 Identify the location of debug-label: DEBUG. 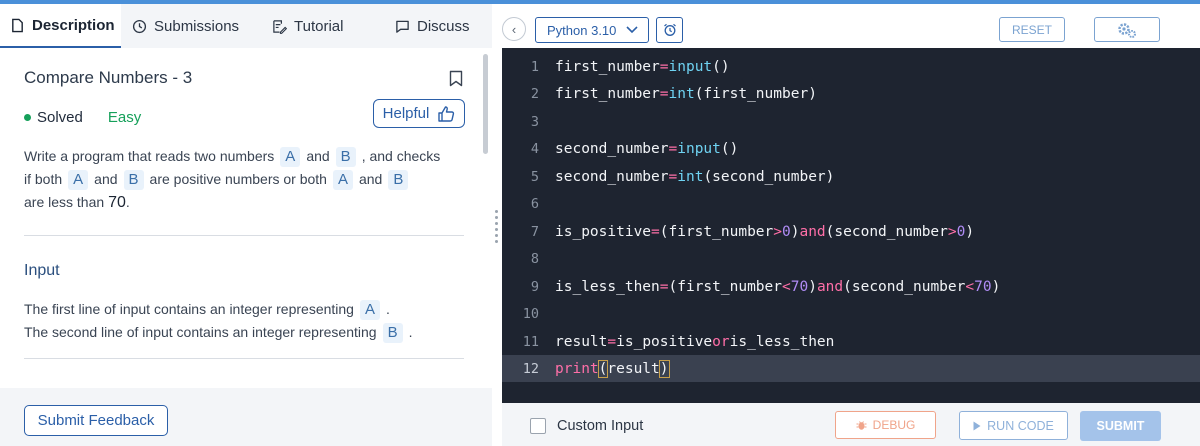
(894, 425).